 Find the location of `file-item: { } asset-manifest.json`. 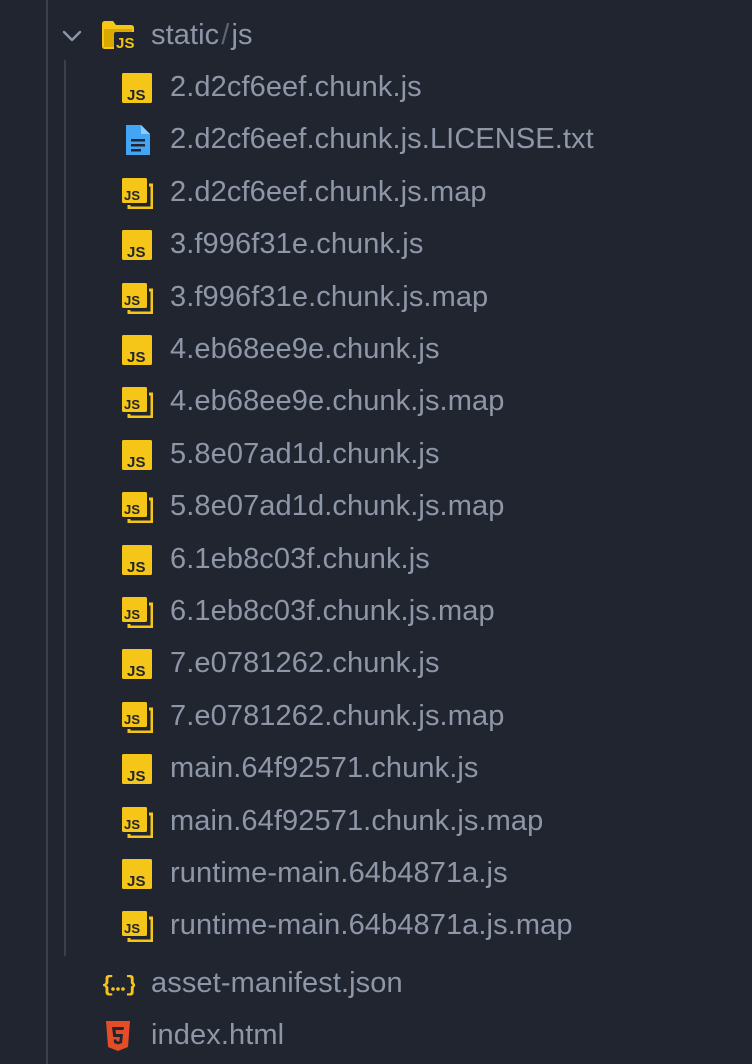

file-item: { } asset-manifest.json is located at coordinates (376, 984).